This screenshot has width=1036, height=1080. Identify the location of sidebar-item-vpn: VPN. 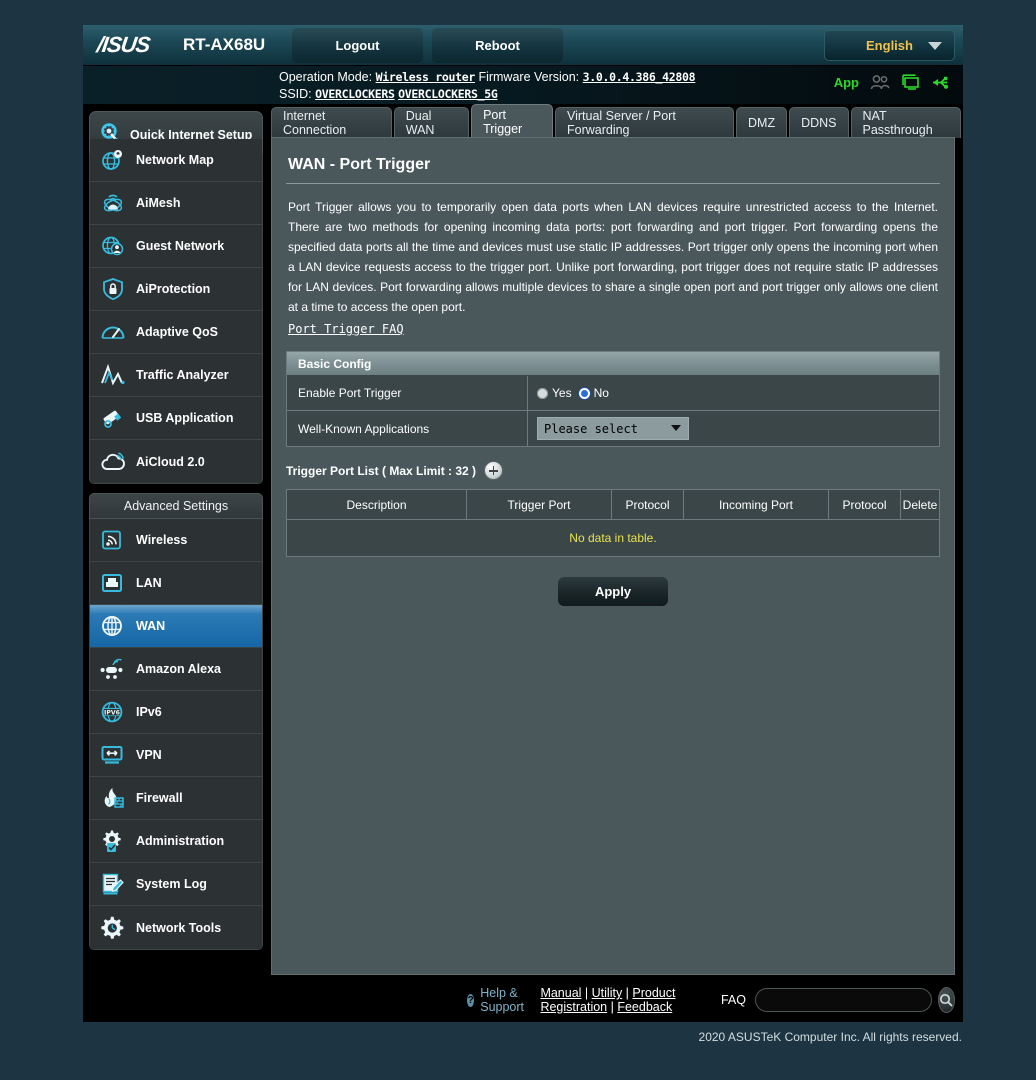
(176, 755).